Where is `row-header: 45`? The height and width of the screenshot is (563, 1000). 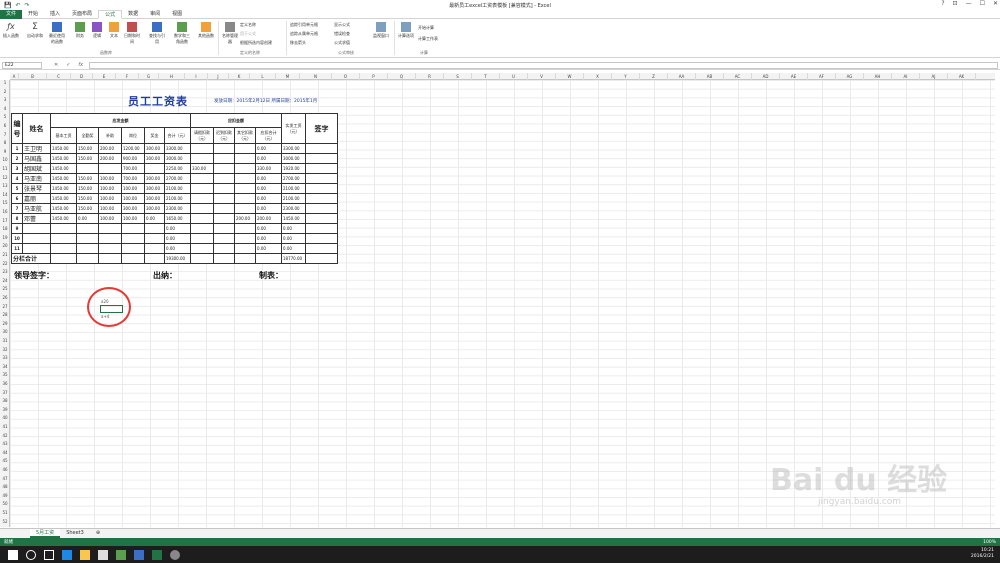 row-header: 45 is located at coordinates (5, 460).